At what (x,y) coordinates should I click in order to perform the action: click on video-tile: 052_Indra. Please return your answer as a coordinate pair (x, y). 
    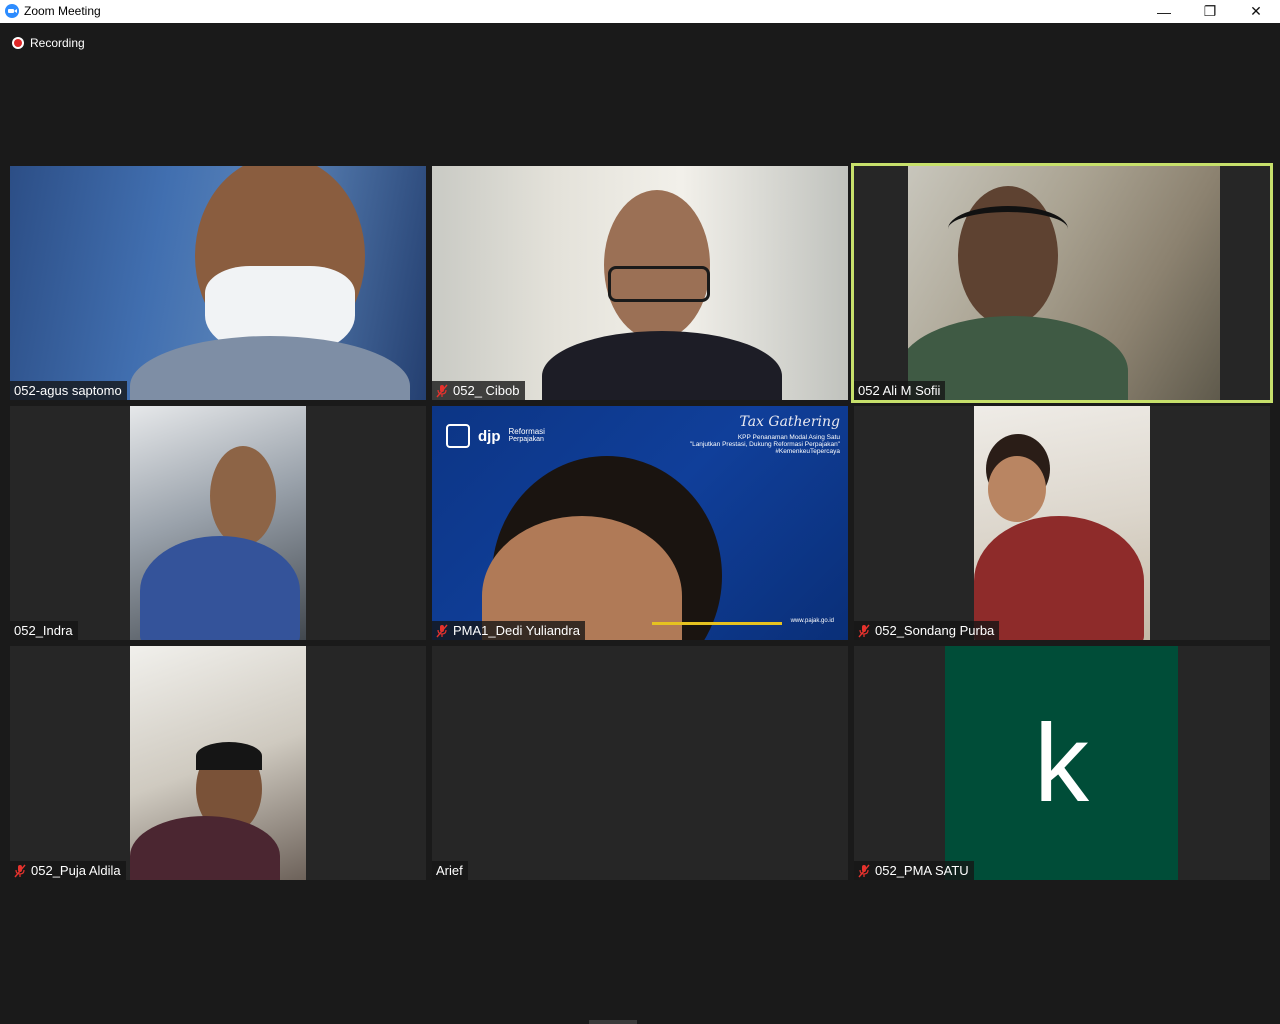
    Looking at the image, I should click on (218, 523).